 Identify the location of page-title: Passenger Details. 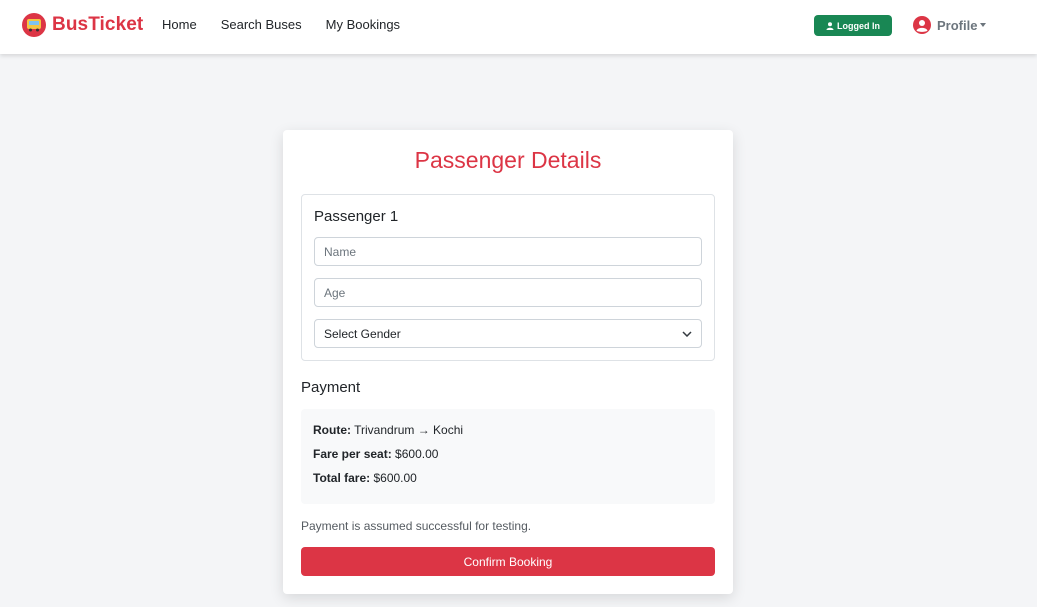
(508, 160).